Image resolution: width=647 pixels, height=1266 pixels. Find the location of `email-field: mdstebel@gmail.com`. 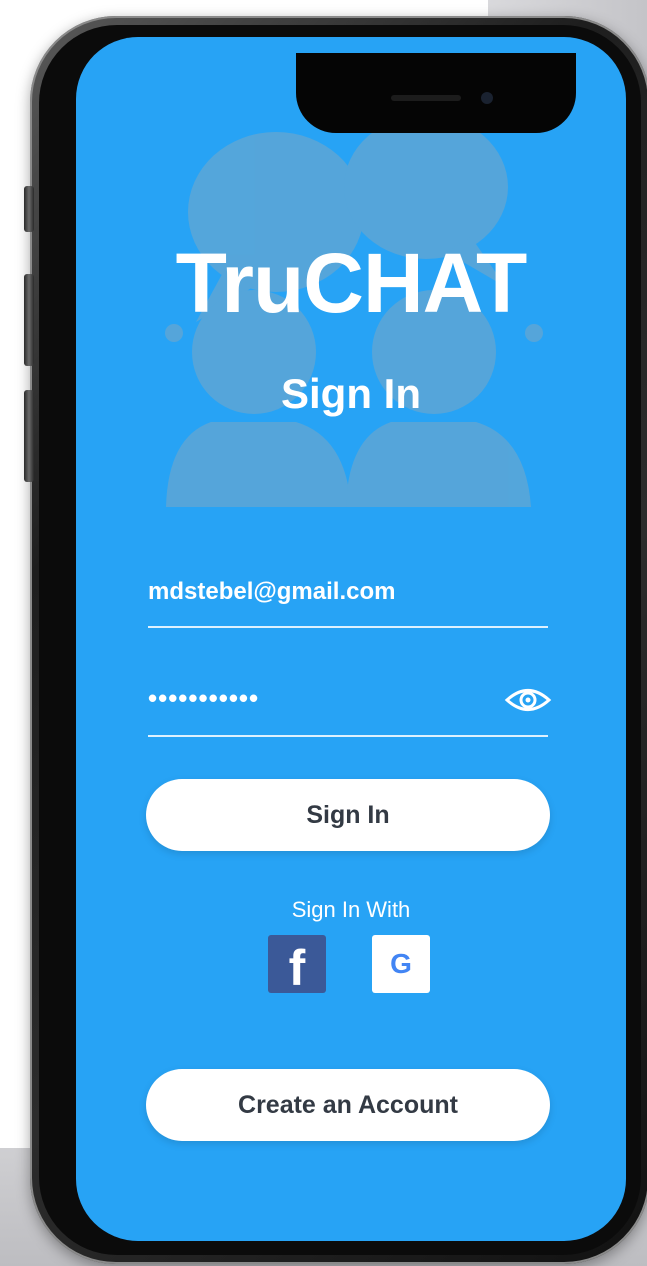

email-field: mdstebel@gmail.com is located at coordinates (348, 597).